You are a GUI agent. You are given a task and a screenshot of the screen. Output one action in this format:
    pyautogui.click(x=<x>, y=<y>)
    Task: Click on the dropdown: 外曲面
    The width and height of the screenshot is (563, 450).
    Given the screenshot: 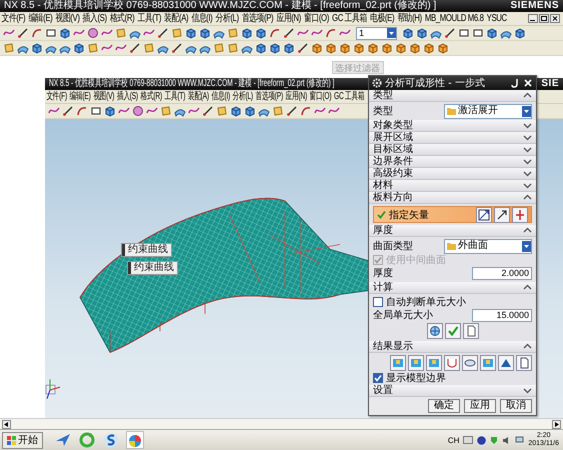 What is the action you would take?
    pyautogui.click(x=488, y=246)
    